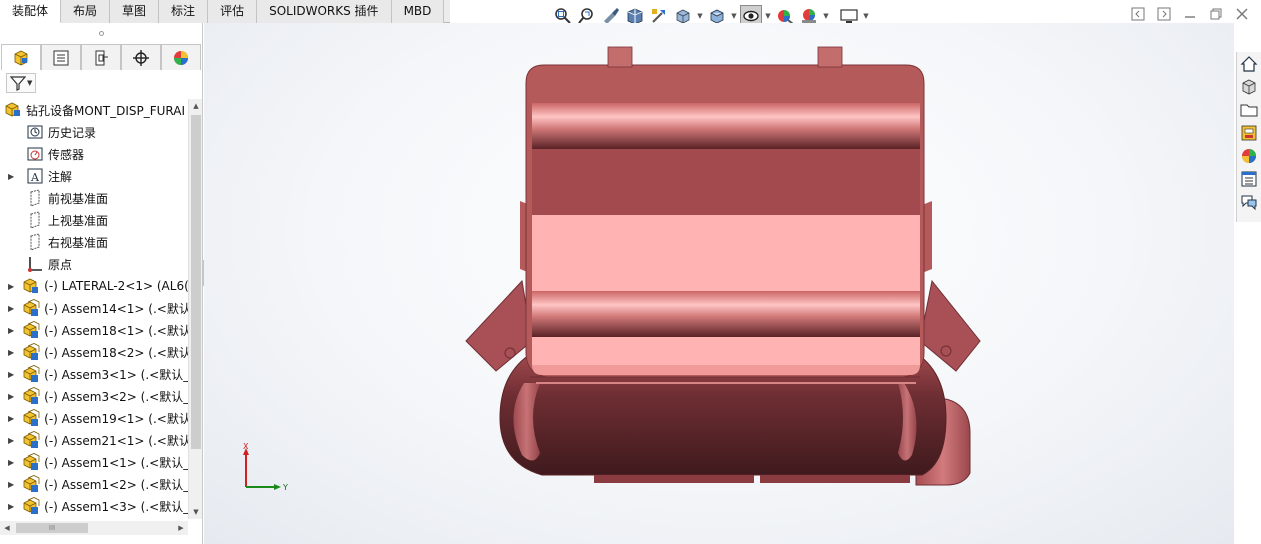 This screenshot has height=544, width=1261. Describe the element at coordinates (21, 83) in the screenshot. I see `filter-button: ▼` at that location.